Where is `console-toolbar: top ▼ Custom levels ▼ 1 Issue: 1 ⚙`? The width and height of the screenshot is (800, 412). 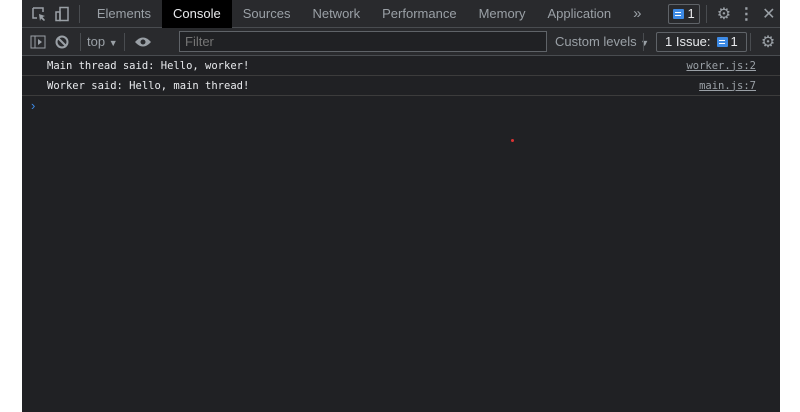 console-toolbar: top ▼ Custom levels ▼ 1 Issue: 1 ⚙ is located at coordinates (401, 42).